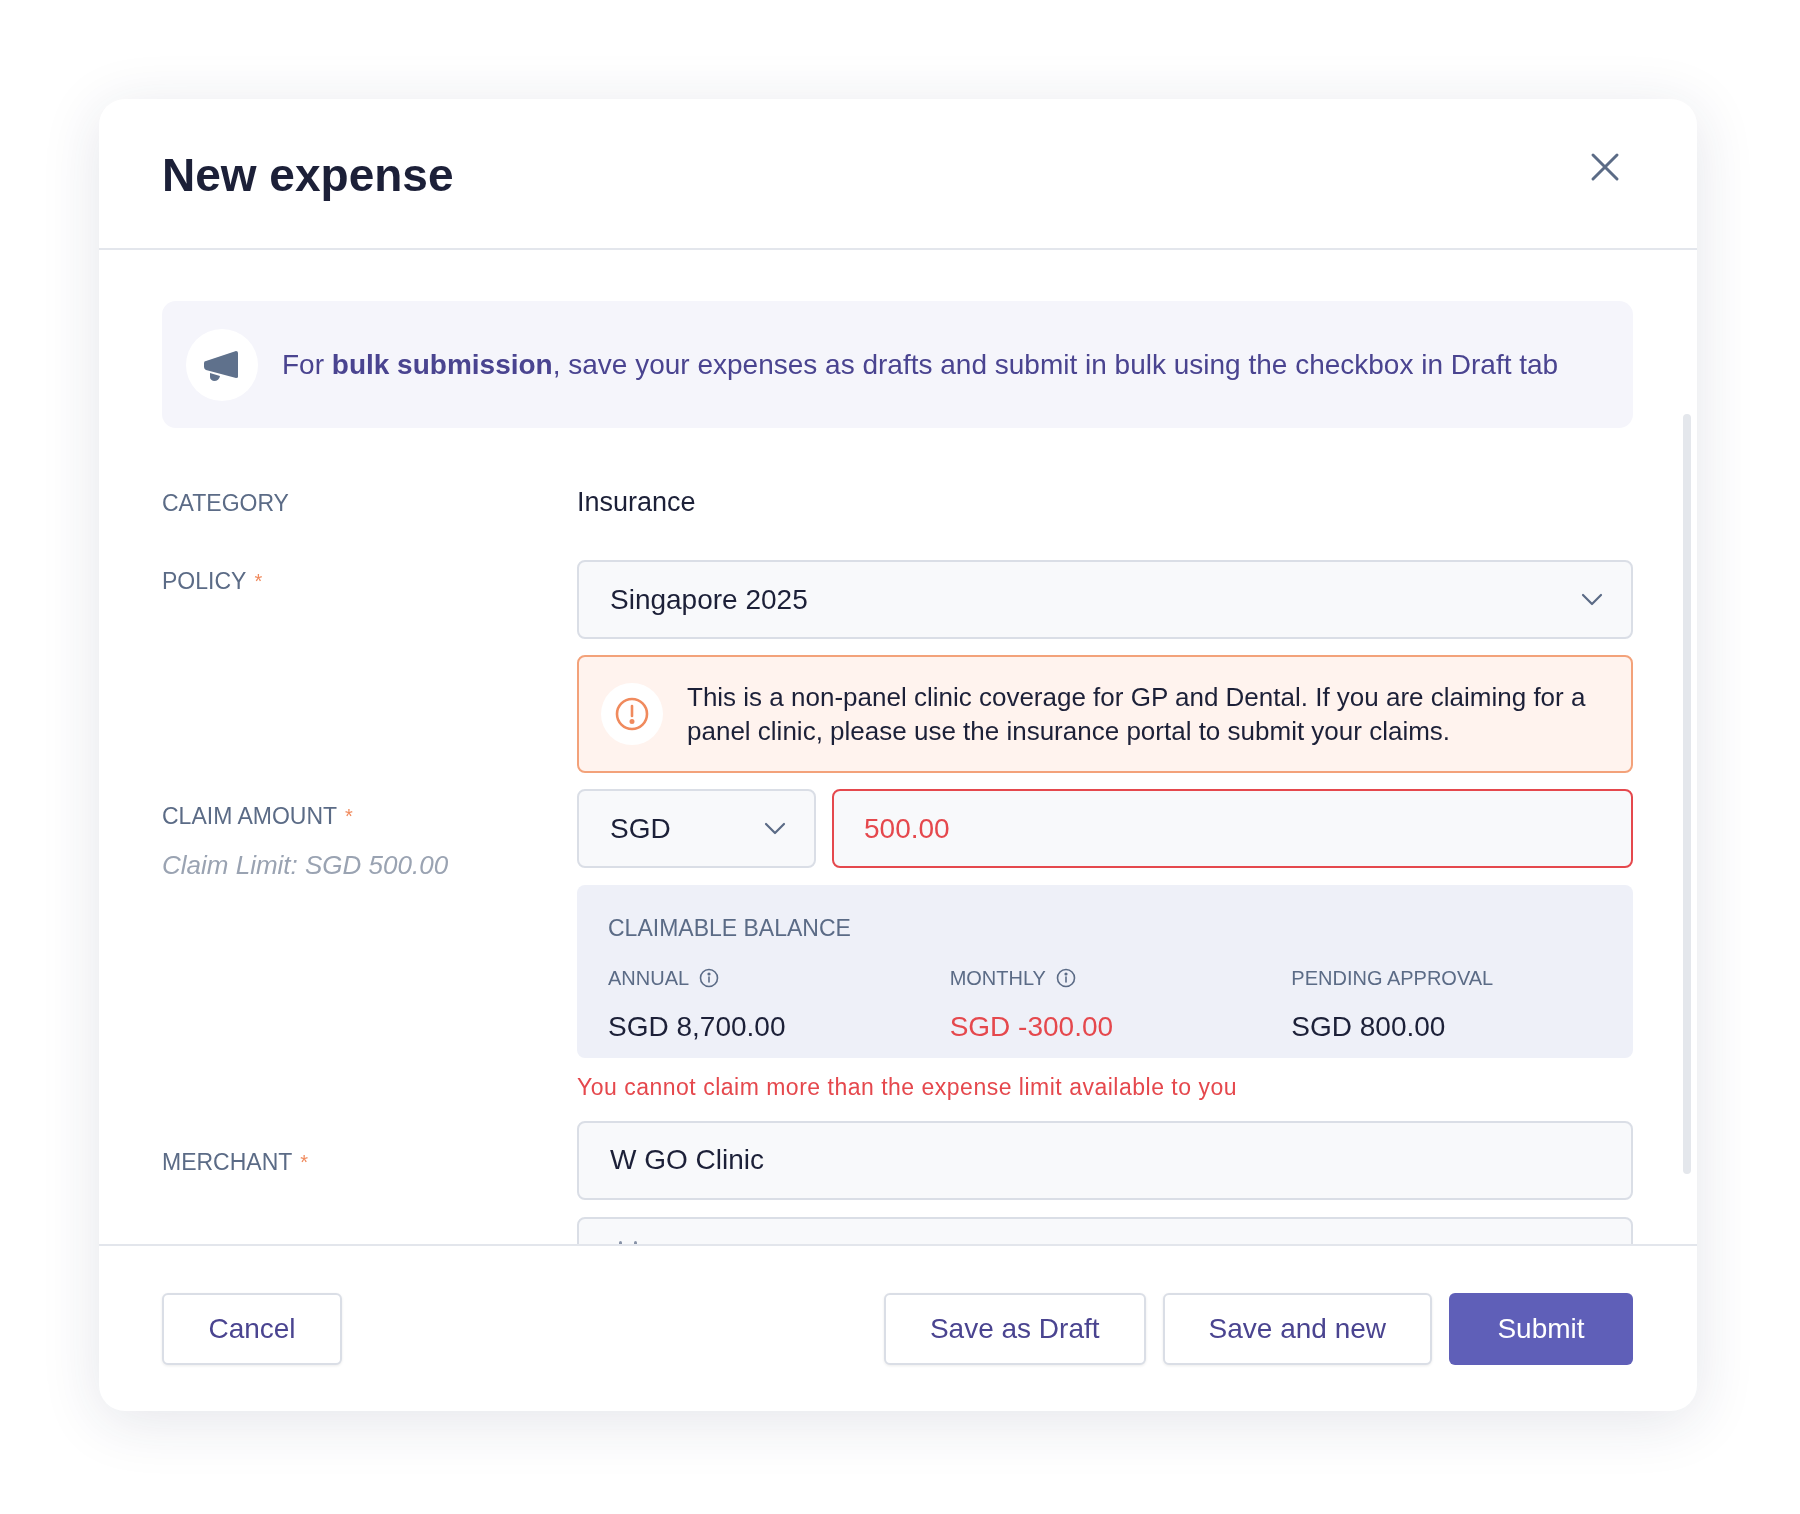  Describe the element at coordinates (1541, 1328) in the screenshot. I see `submit-button: Submit` at that location.